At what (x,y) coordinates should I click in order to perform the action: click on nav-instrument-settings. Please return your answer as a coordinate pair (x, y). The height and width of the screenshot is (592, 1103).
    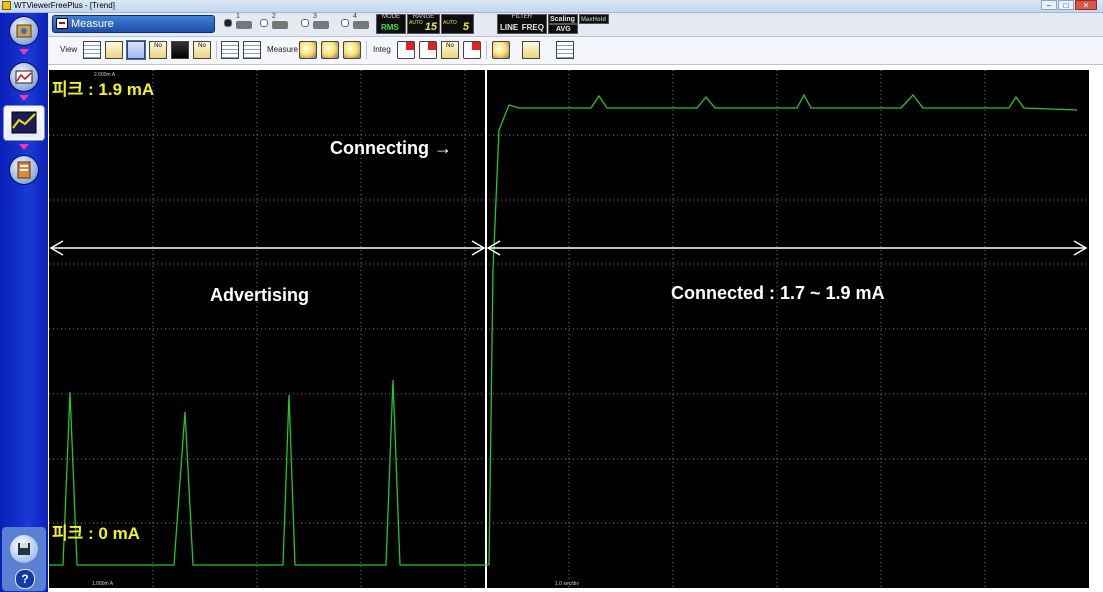
    Looking at the image, I should click on (24, 31).